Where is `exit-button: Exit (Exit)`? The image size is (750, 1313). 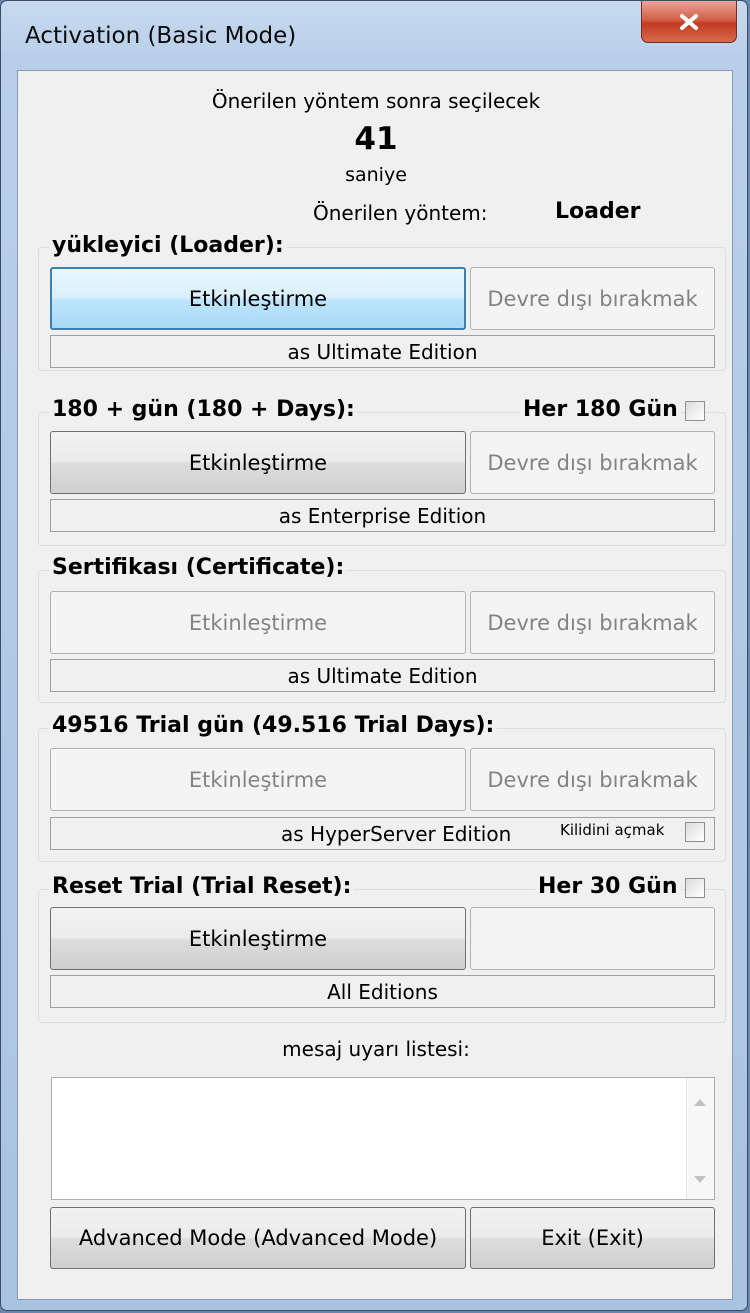 exit-button: Exit (Exit) is located at coordinates (592, 1238).